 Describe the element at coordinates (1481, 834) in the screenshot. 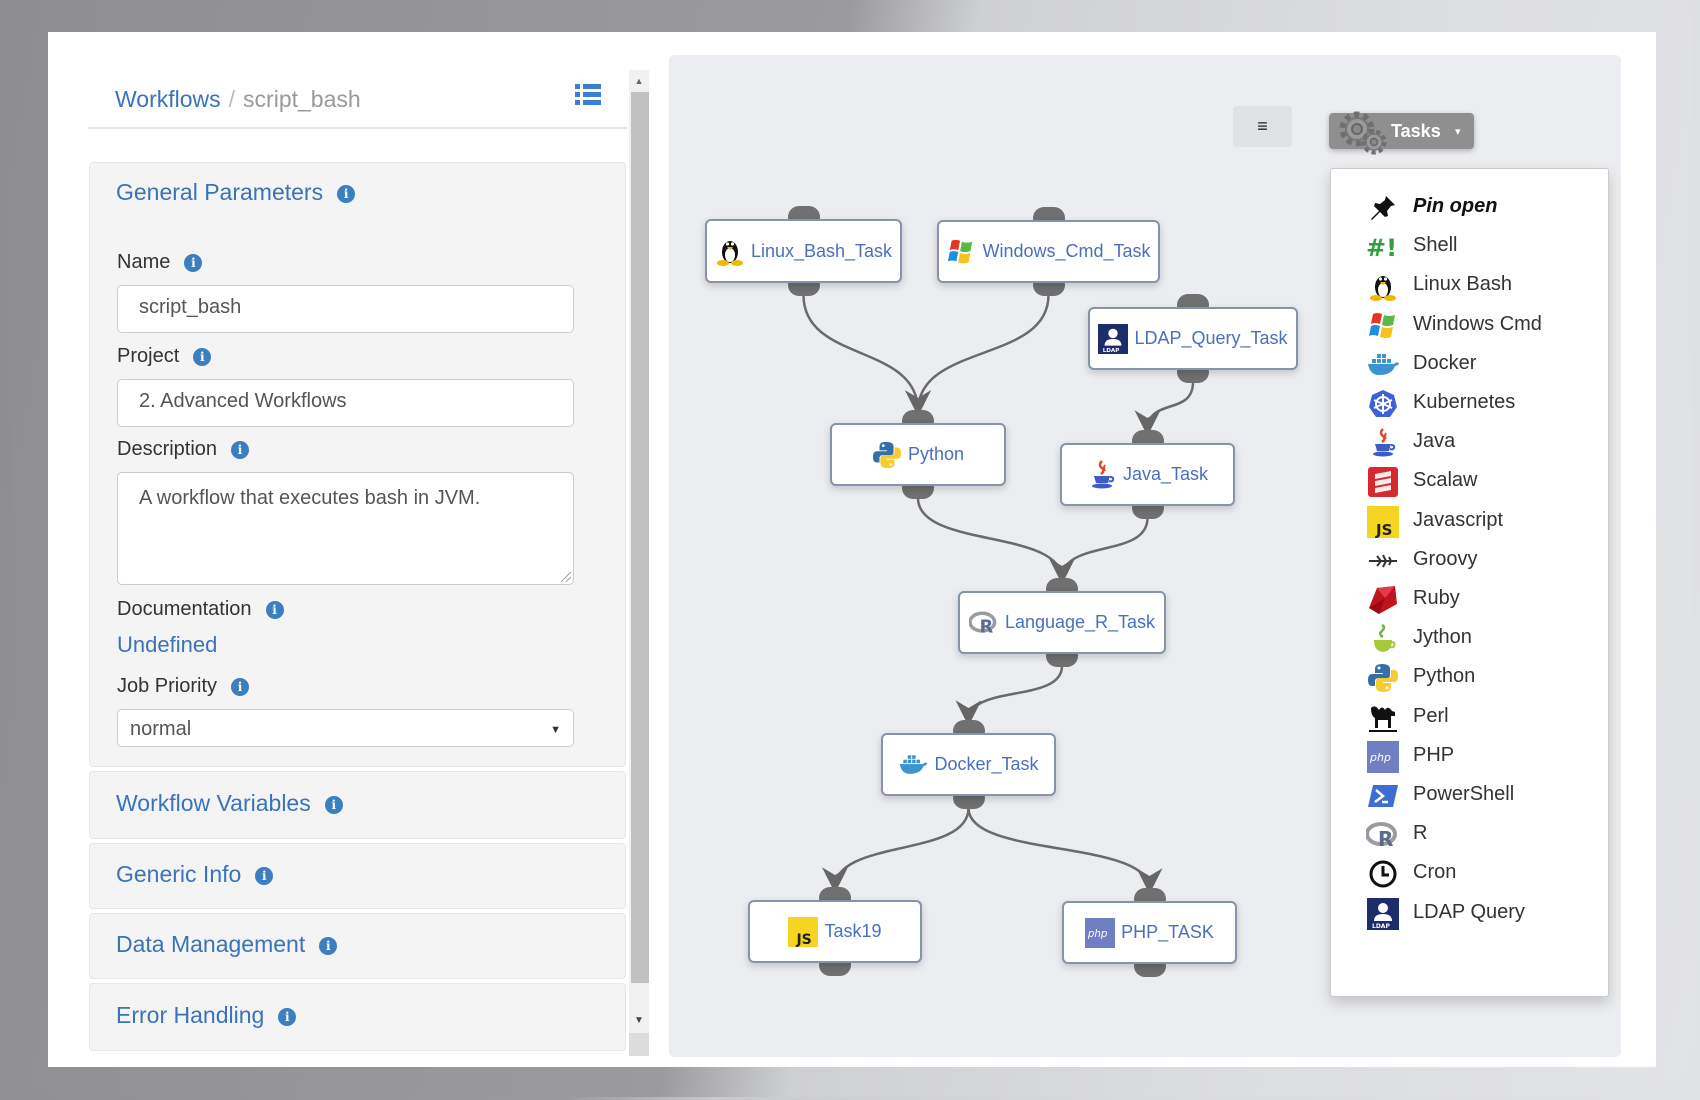

I see `tasks-menu-item: RR` at that location.